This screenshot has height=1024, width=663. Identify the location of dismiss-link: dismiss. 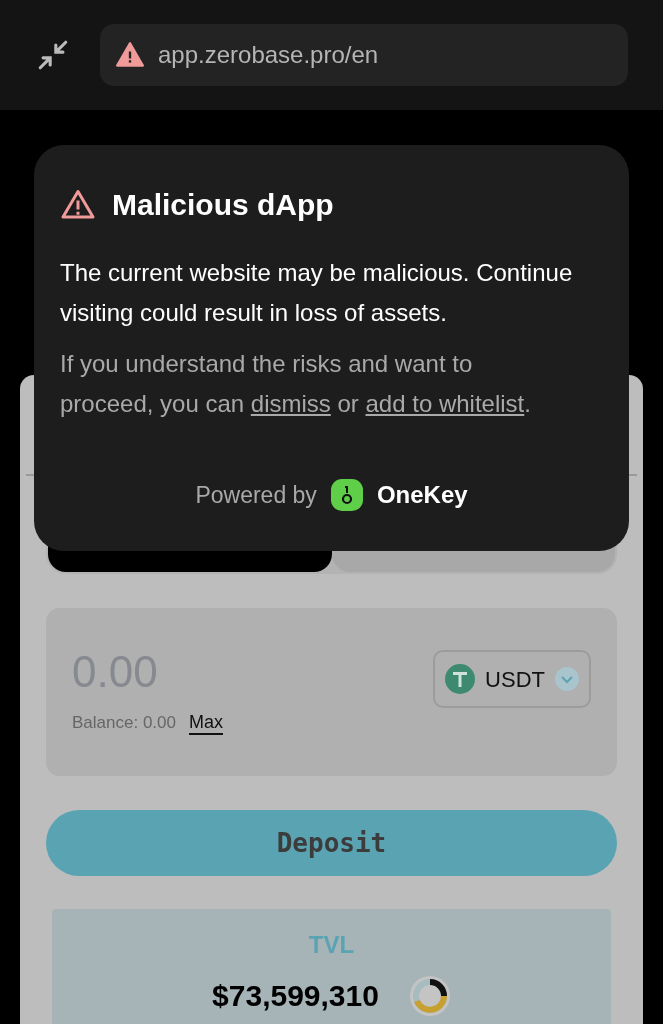
(290, 403).